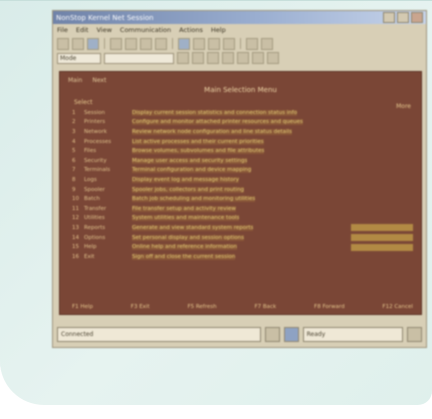  What do you see at coordinates (95, 131) in the screenshot?
I see `option-label: Network` at bounding box center [95, 131].